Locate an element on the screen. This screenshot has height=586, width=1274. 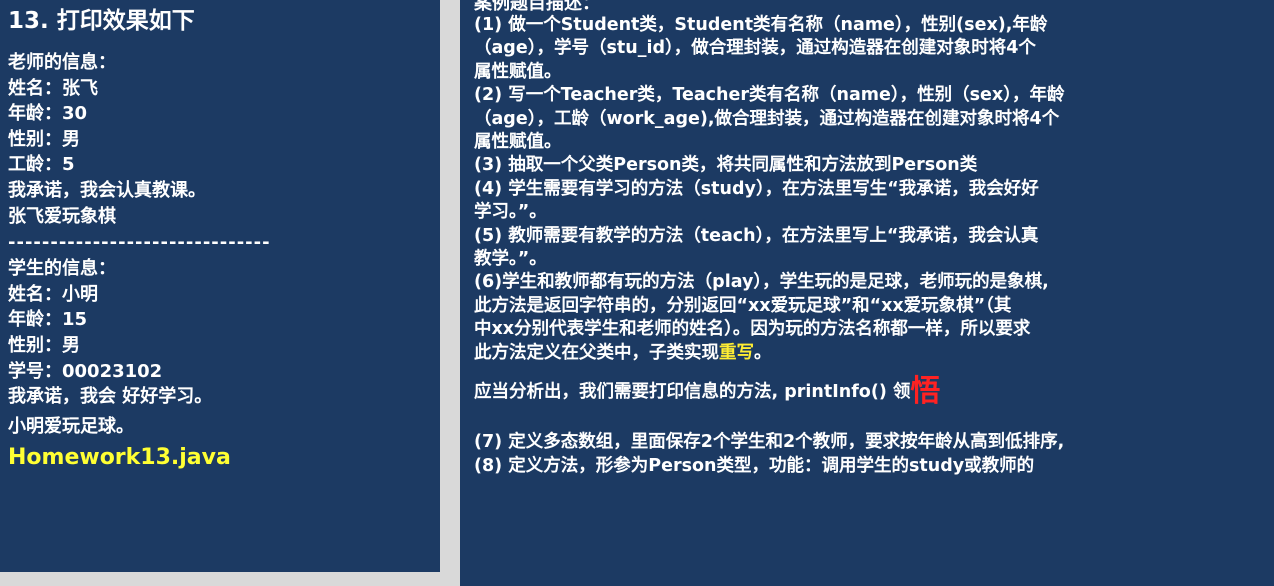
insight-line: 应当分析出，我们需要打印信息的方法, printInfo() 领悟 is located at coordinates (874, 392).